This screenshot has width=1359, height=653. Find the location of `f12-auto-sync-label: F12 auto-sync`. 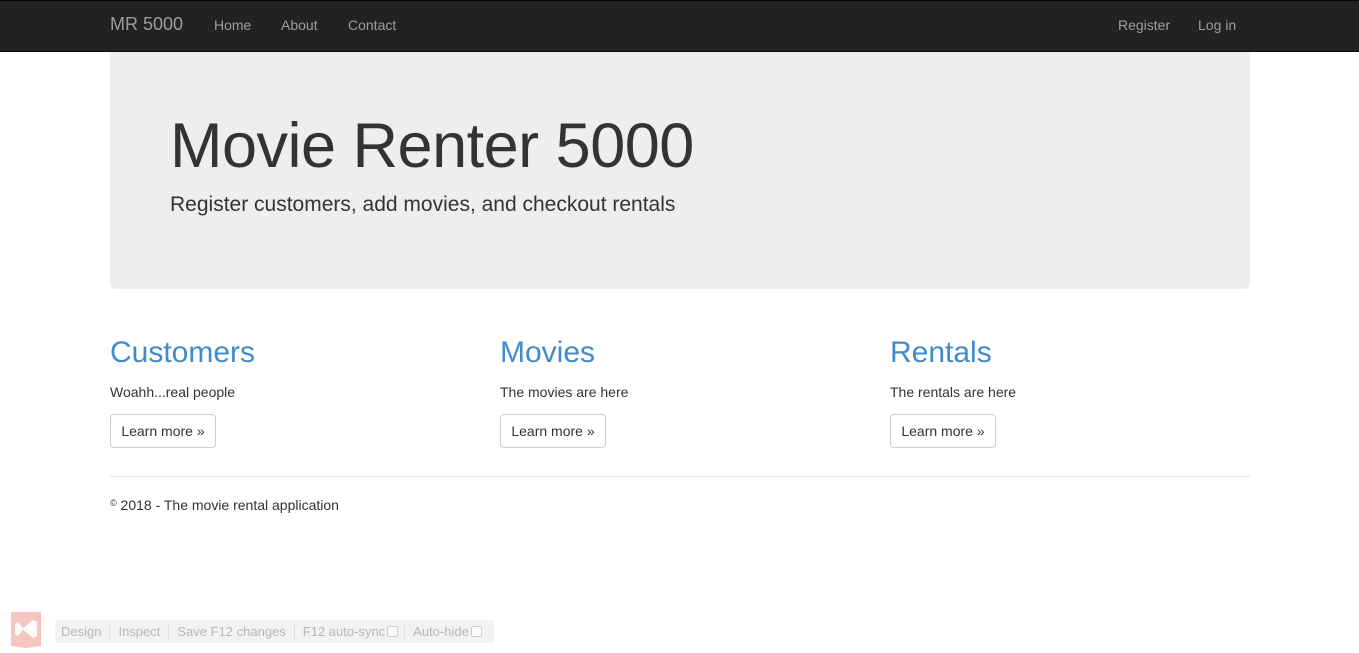

f12-auto-sync-label: F12 auto-sync is located at coordinates (344, 631).